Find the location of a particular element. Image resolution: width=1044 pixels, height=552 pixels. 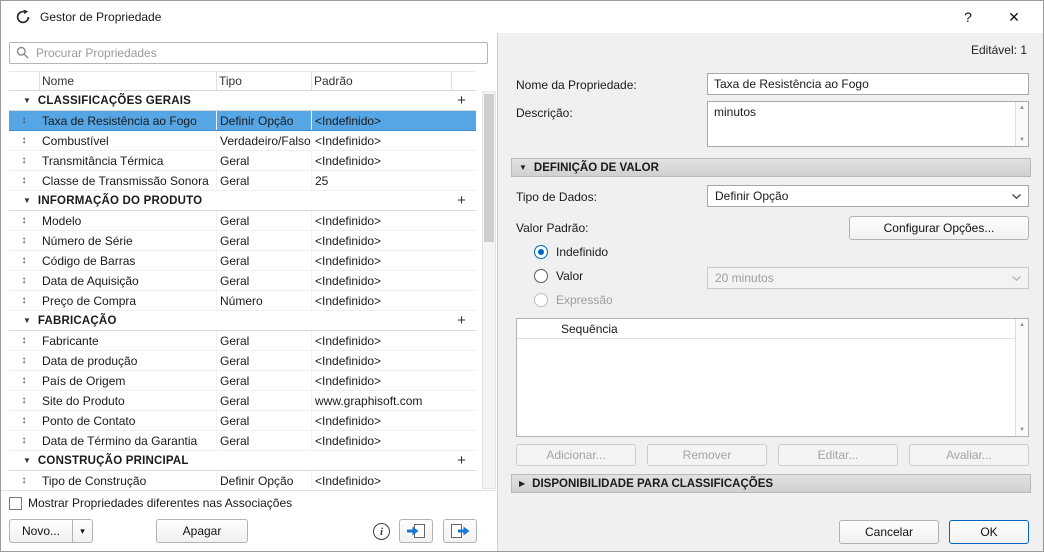

search-input is located at coordinates (248, 53).